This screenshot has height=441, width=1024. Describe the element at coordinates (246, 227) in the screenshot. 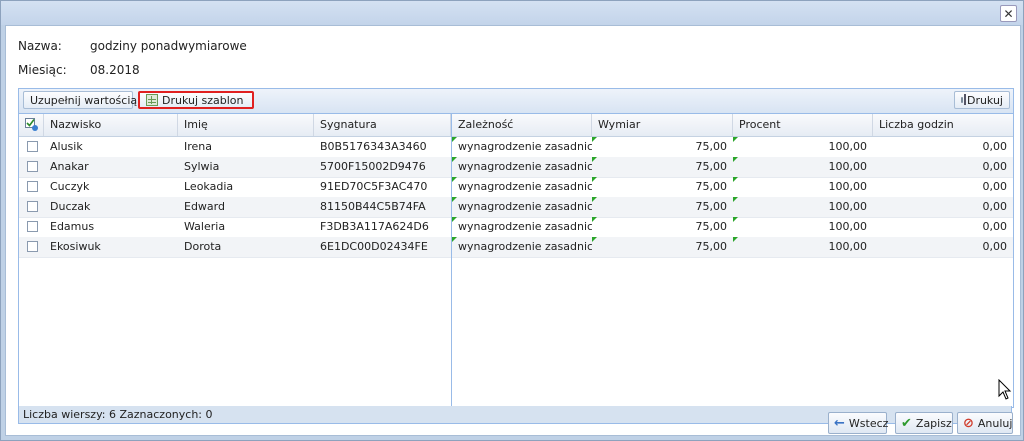

I see `cell-imie: Waleria` at that location.